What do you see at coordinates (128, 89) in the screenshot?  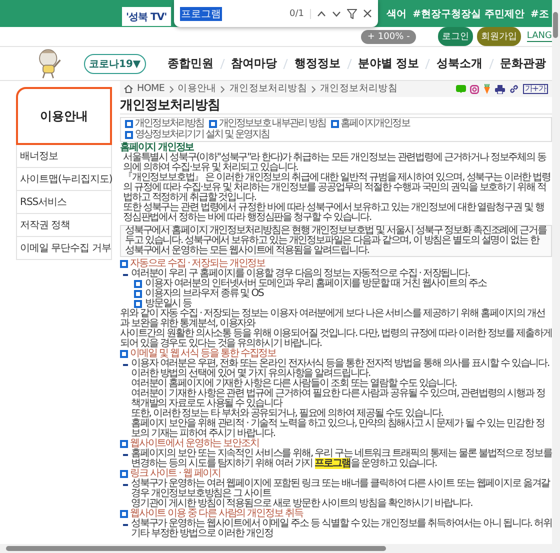 I see `home-icon` at bounding box center [128, 89].